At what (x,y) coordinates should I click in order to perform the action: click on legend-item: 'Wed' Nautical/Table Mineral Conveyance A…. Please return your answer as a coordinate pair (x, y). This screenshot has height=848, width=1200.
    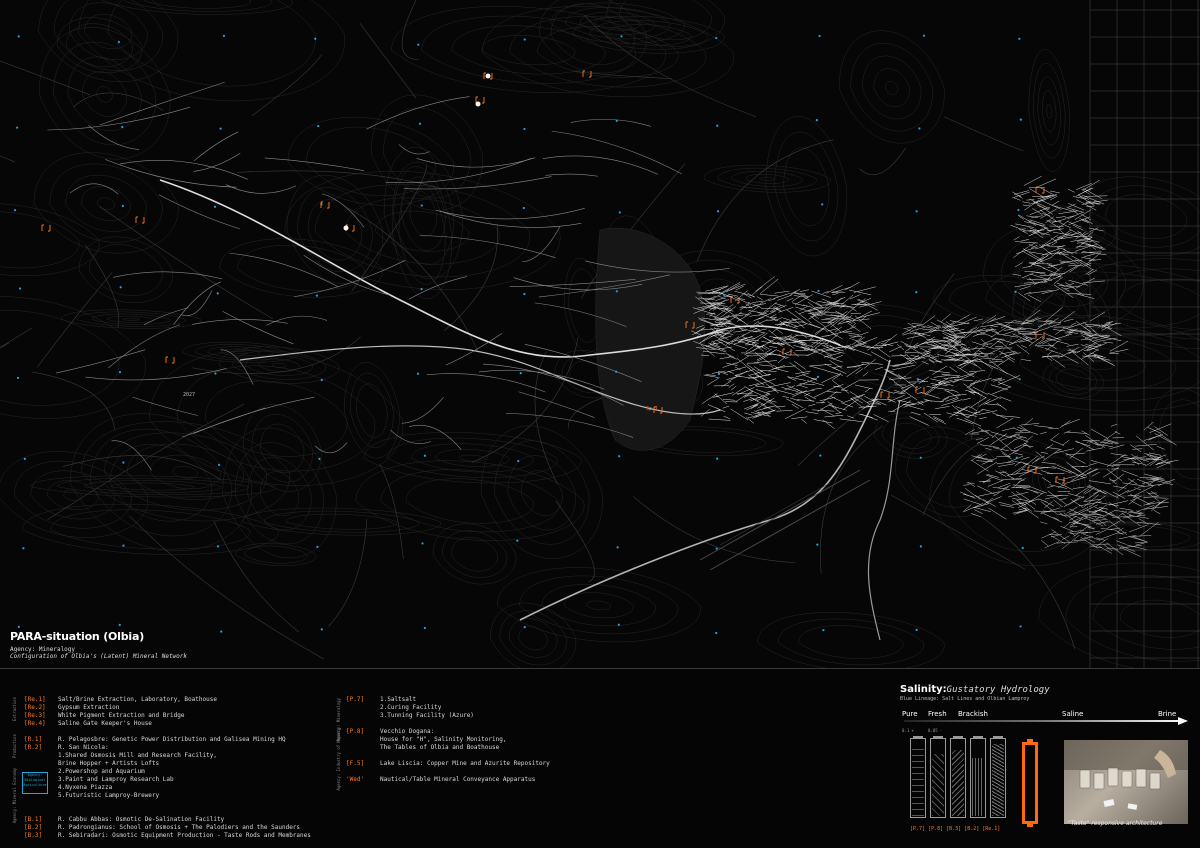
    Looking at the image, I should click on (448, 780).